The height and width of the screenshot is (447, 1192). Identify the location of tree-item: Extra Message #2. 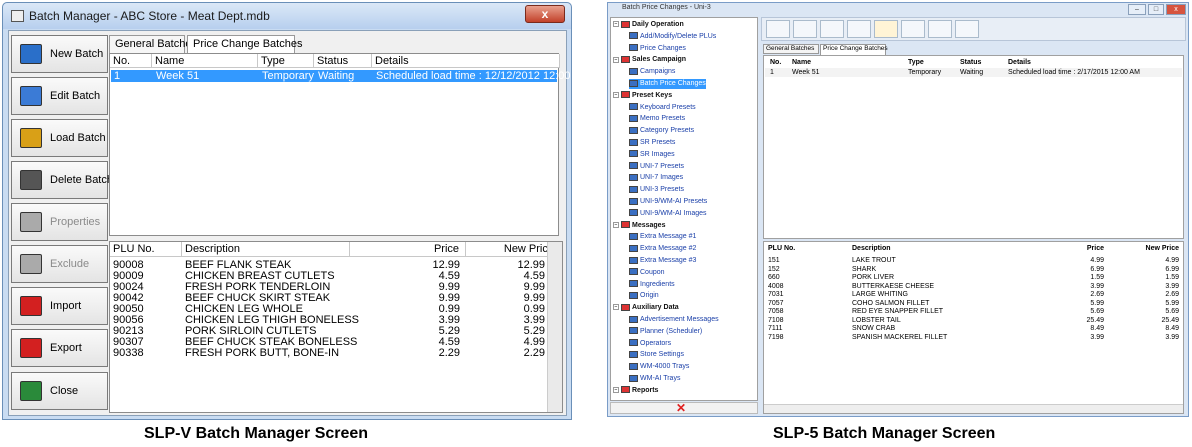
(662, 249).